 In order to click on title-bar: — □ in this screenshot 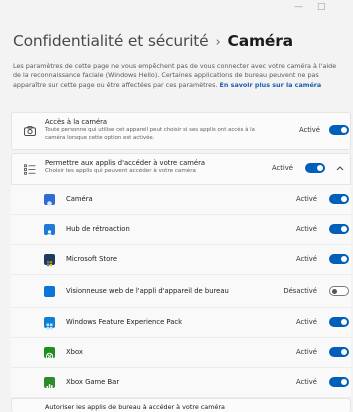, I will do `click(176, 10)`.